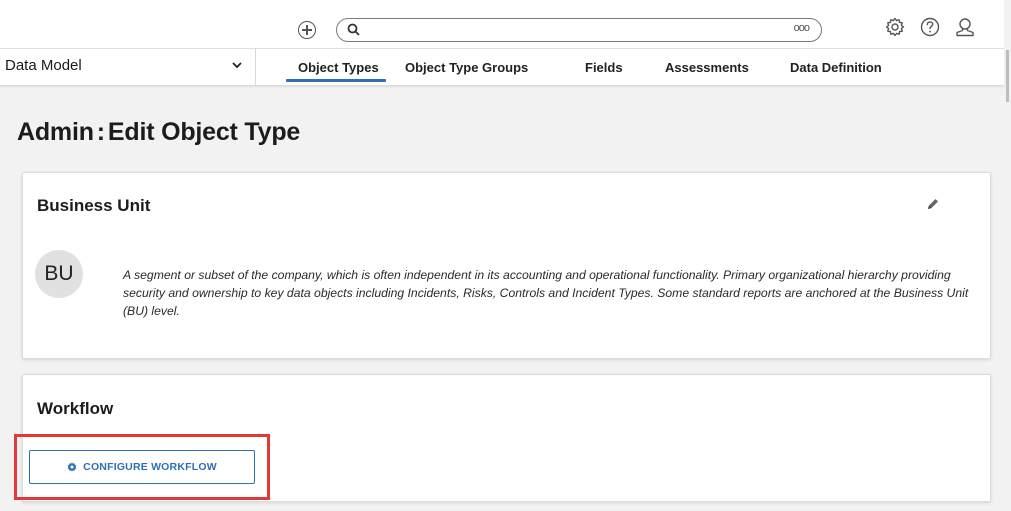 This screenshot has width=1011, height=511. I want to click on active-tab-indicator, so click(336, 80).